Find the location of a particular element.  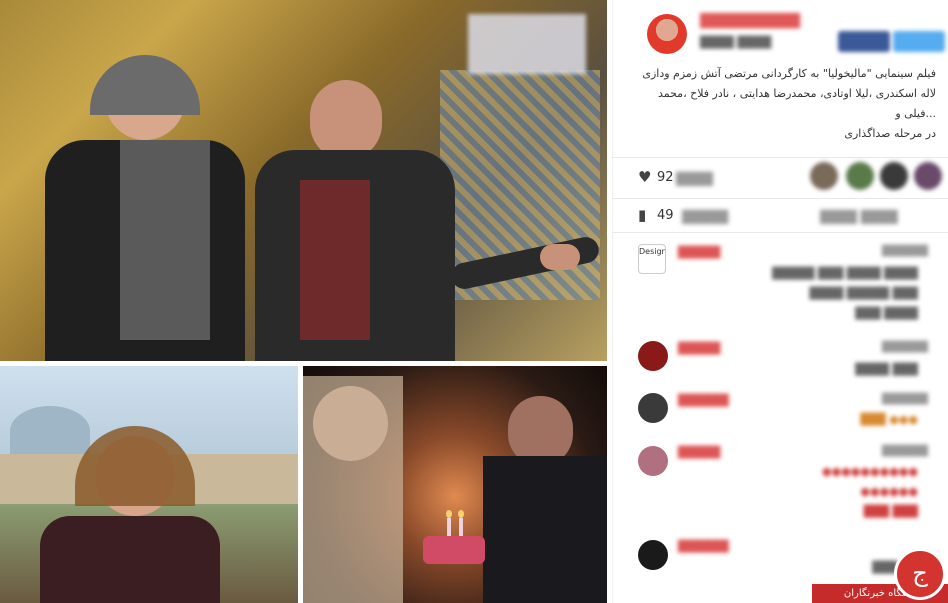

post-date: ████ ████ is located at coordinates (736, 42).